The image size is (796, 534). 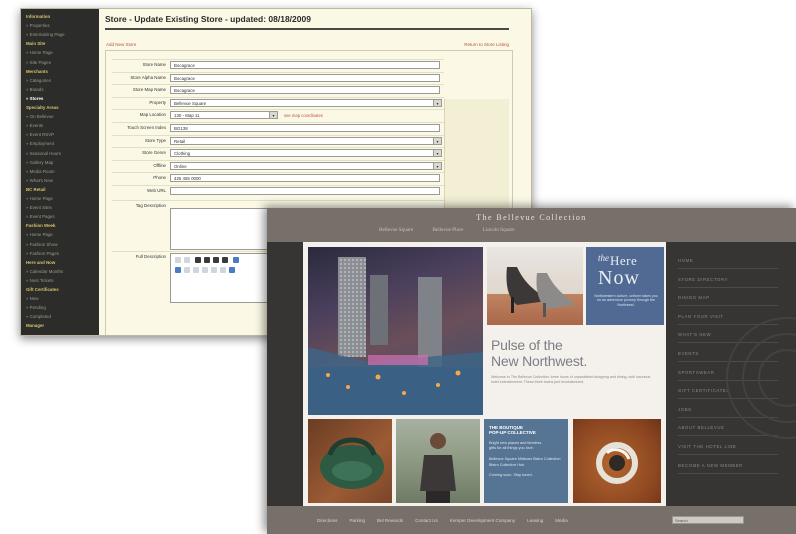 I want to click on ring-photo, so click(x=617, y=461).